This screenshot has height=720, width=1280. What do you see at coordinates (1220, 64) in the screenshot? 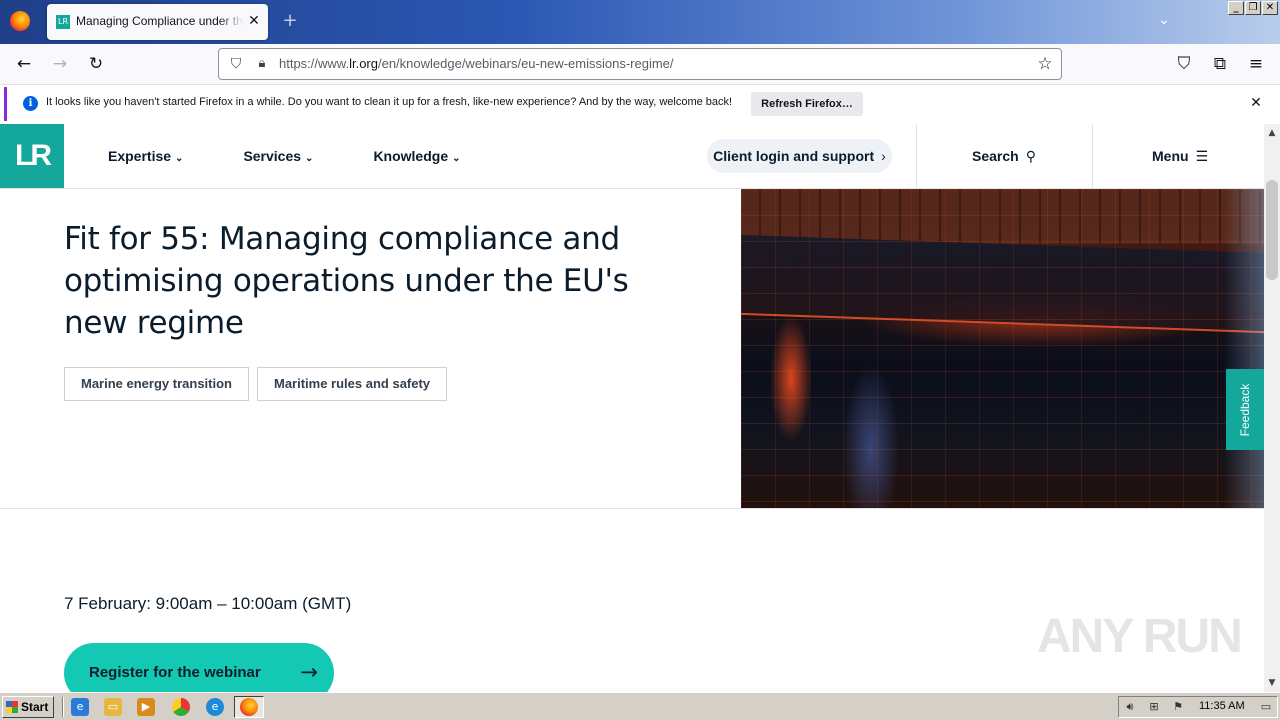
I see `extensions-icon: ⧉` at bounding box center [1220, 64].